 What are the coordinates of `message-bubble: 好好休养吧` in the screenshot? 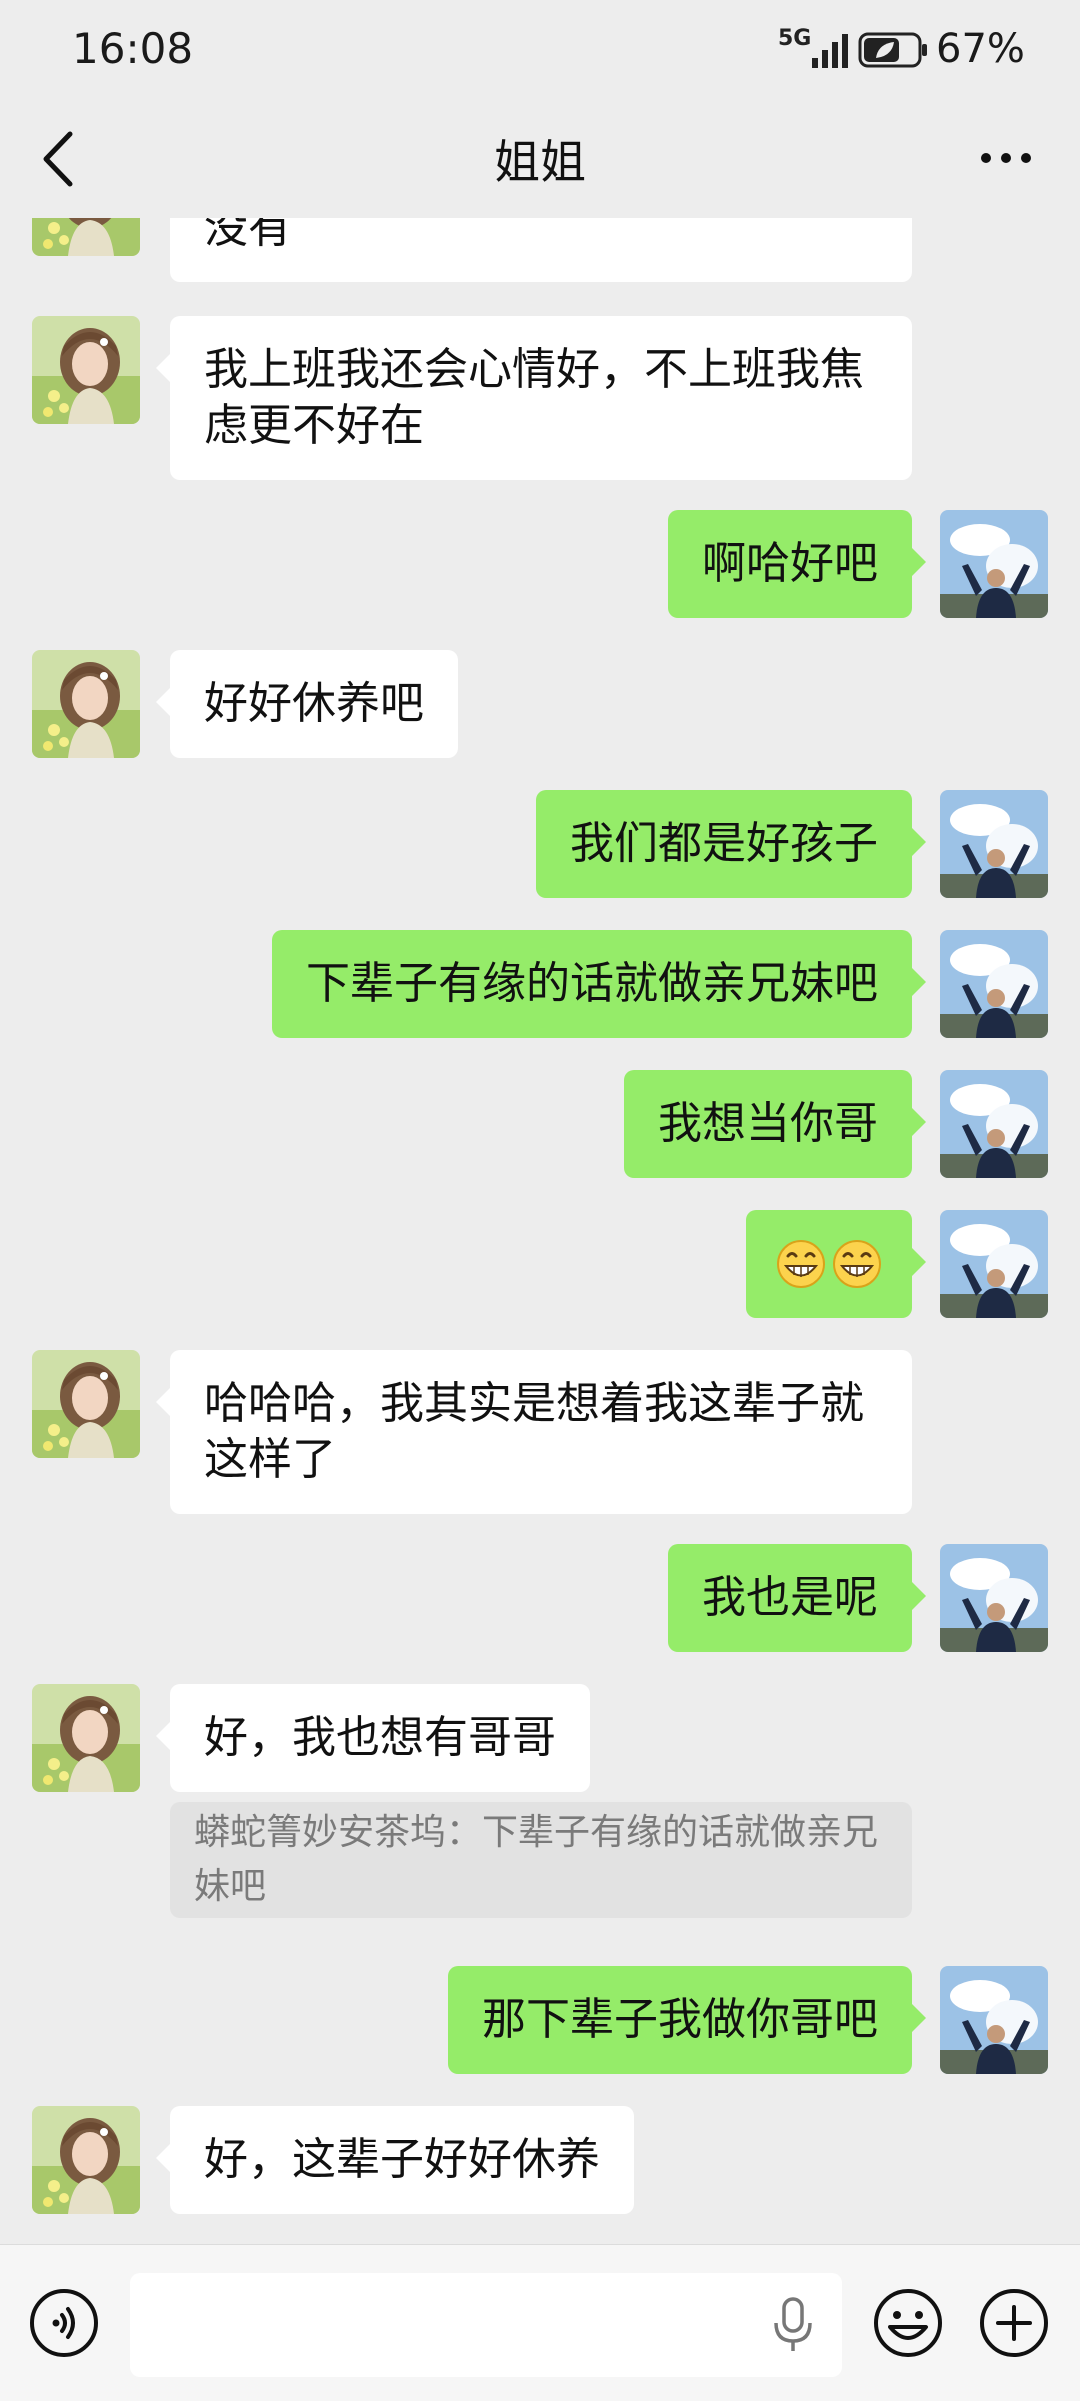 It's located at (307, 704).